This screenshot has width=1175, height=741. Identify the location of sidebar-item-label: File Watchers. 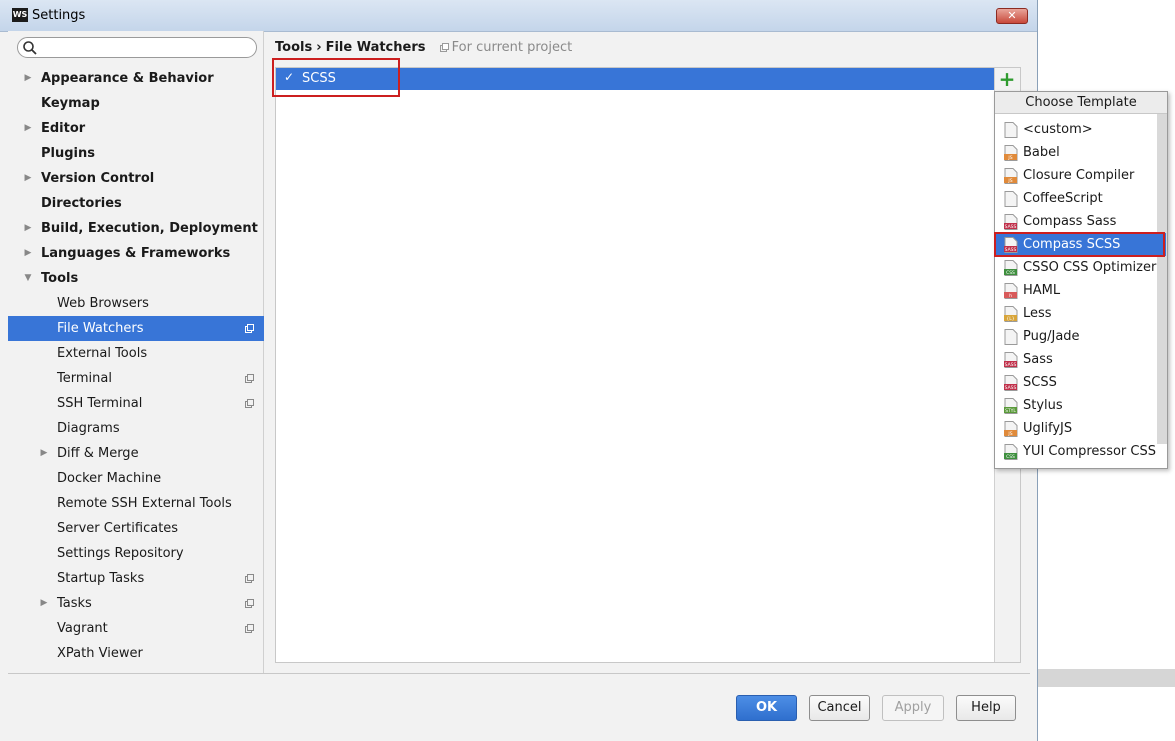
(100, 328).